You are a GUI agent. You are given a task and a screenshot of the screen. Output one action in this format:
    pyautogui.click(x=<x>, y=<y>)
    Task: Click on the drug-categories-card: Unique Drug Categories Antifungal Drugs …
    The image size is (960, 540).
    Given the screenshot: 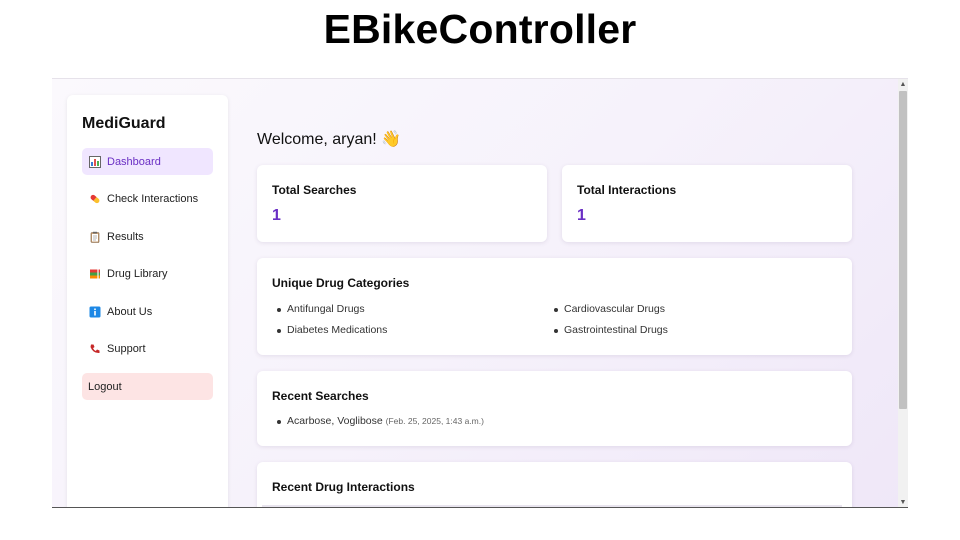 What is the action you would take?
    pyautogui.click(x=554, y=306)
    